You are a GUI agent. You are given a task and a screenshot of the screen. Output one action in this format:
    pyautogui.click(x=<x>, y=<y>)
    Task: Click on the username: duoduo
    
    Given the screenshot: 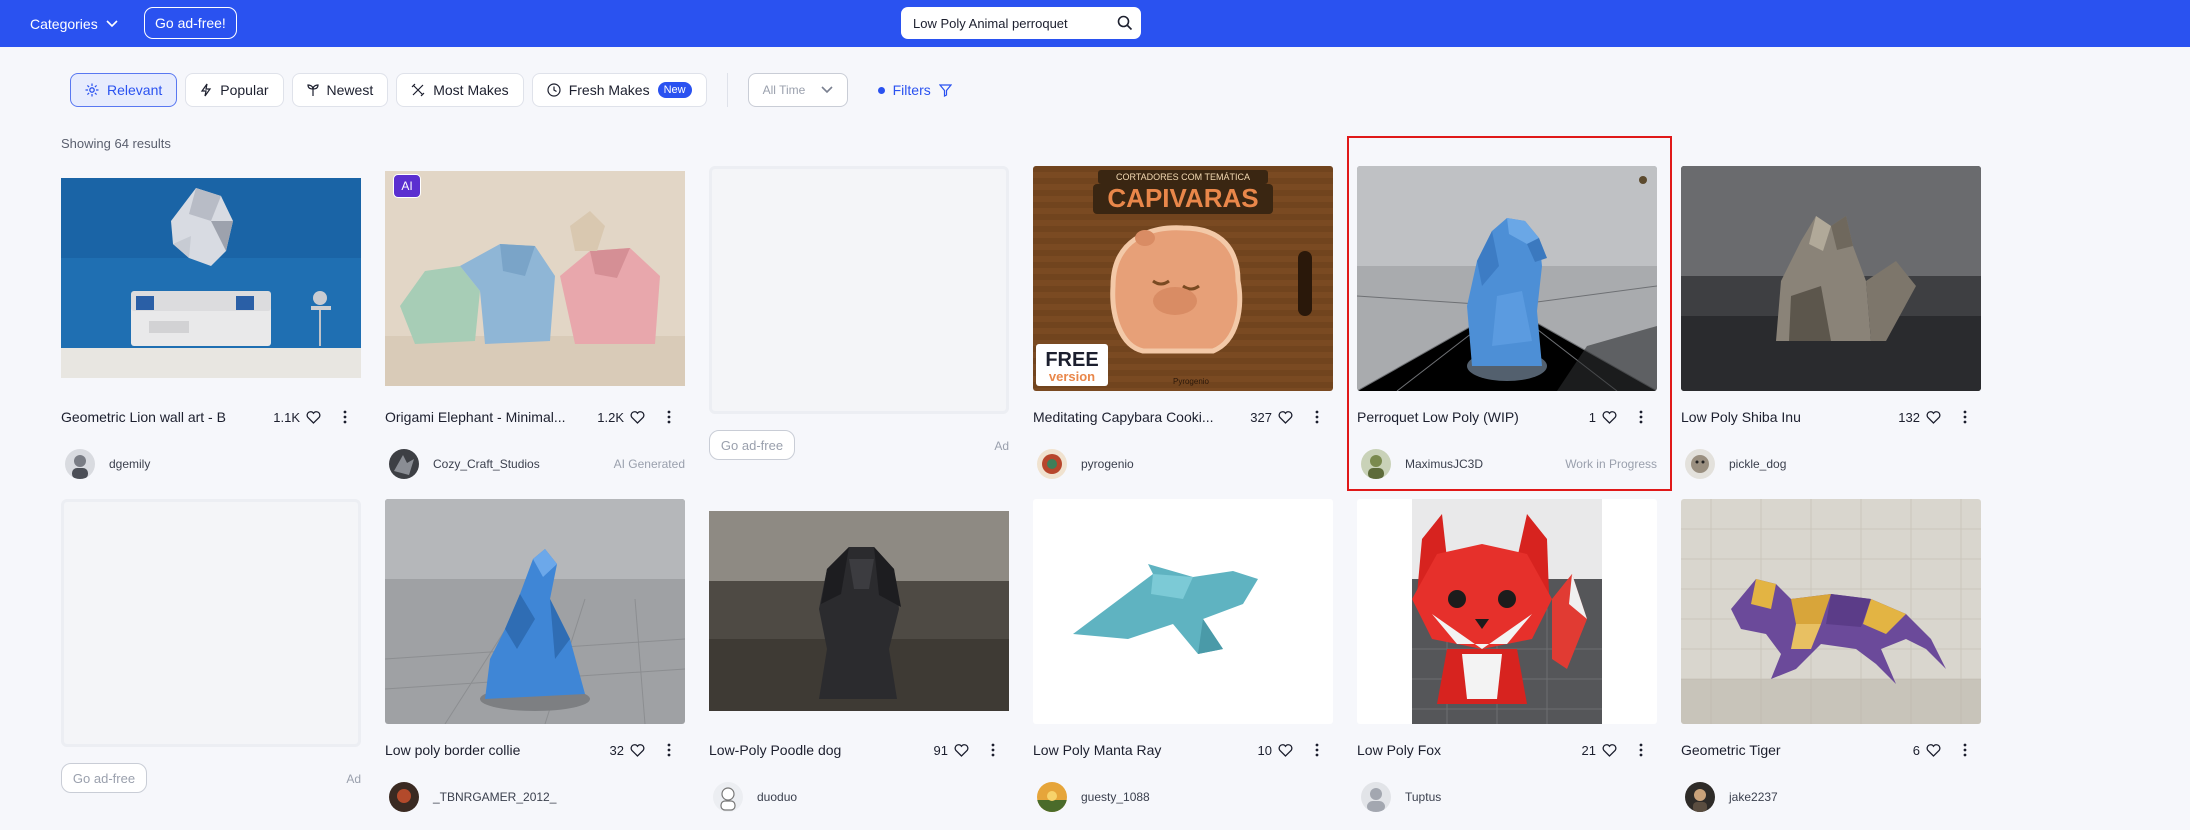 What is the action you would take?
    pyautogui.click(x=883, y=797)
    